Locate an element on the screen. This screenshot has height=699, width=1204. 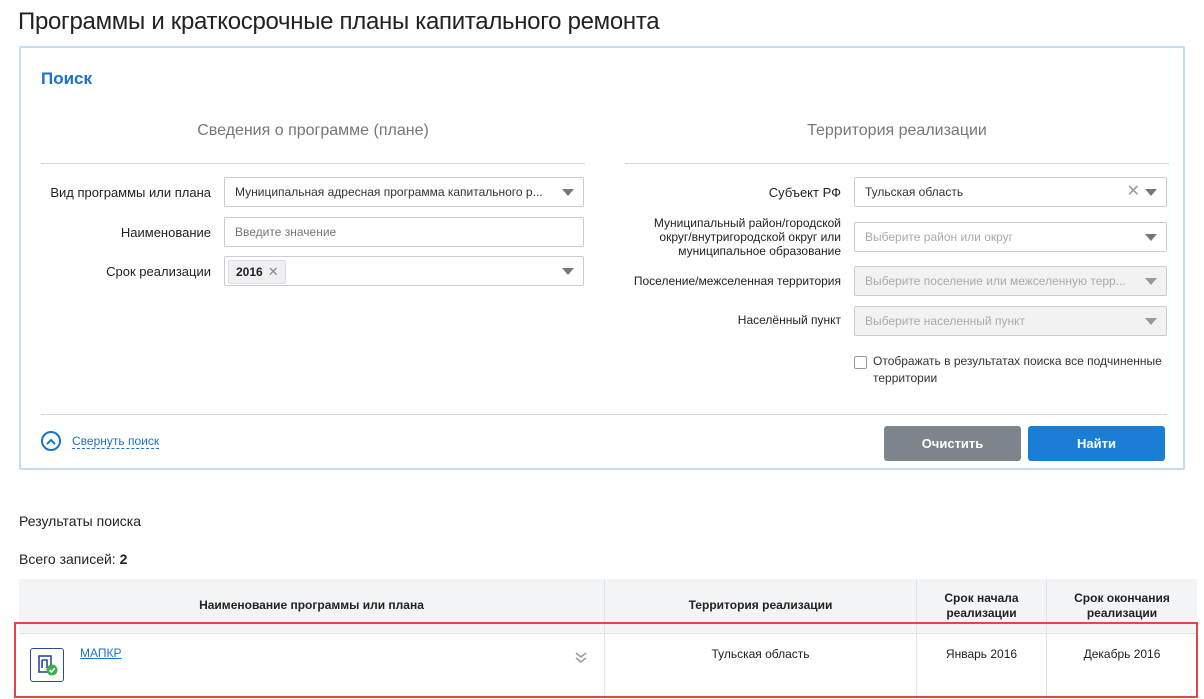
term-select: 2016 ✕ is located at coordinates (404, 271).